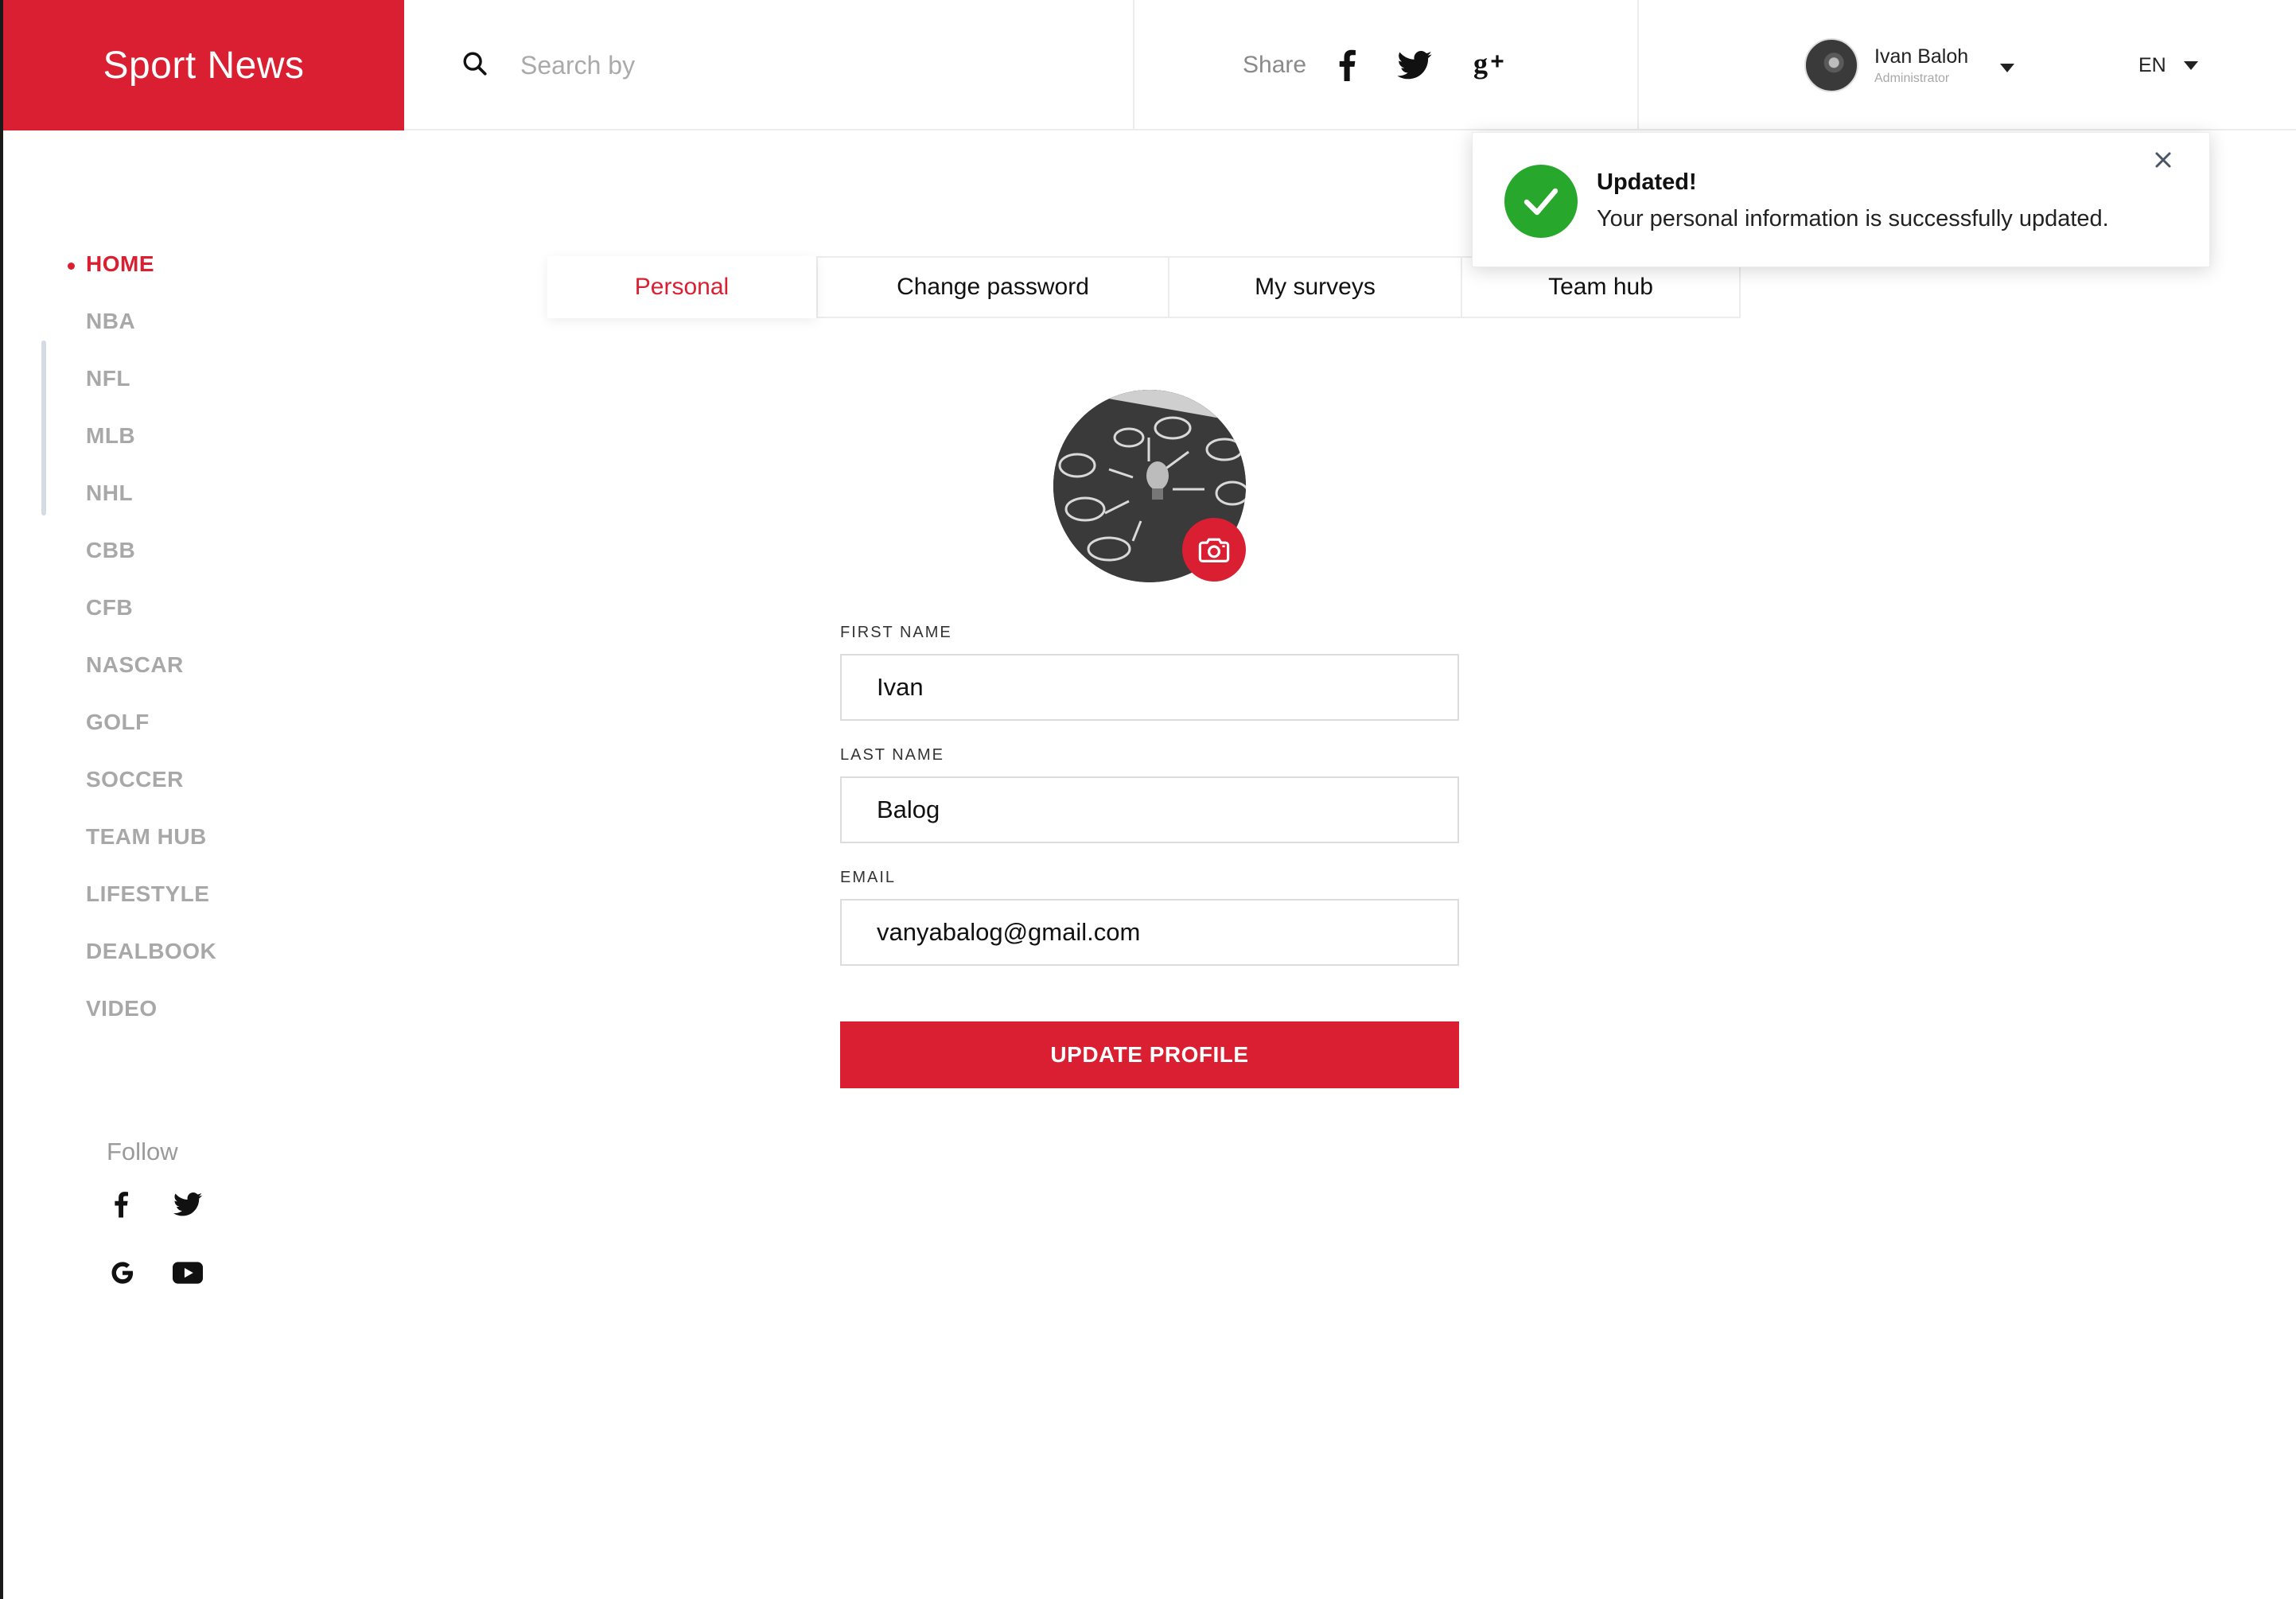  What do you see at coordinates (868, 877) in the screenshot?
I see `email-label: EMAIL` at bounding box center [868, 877].